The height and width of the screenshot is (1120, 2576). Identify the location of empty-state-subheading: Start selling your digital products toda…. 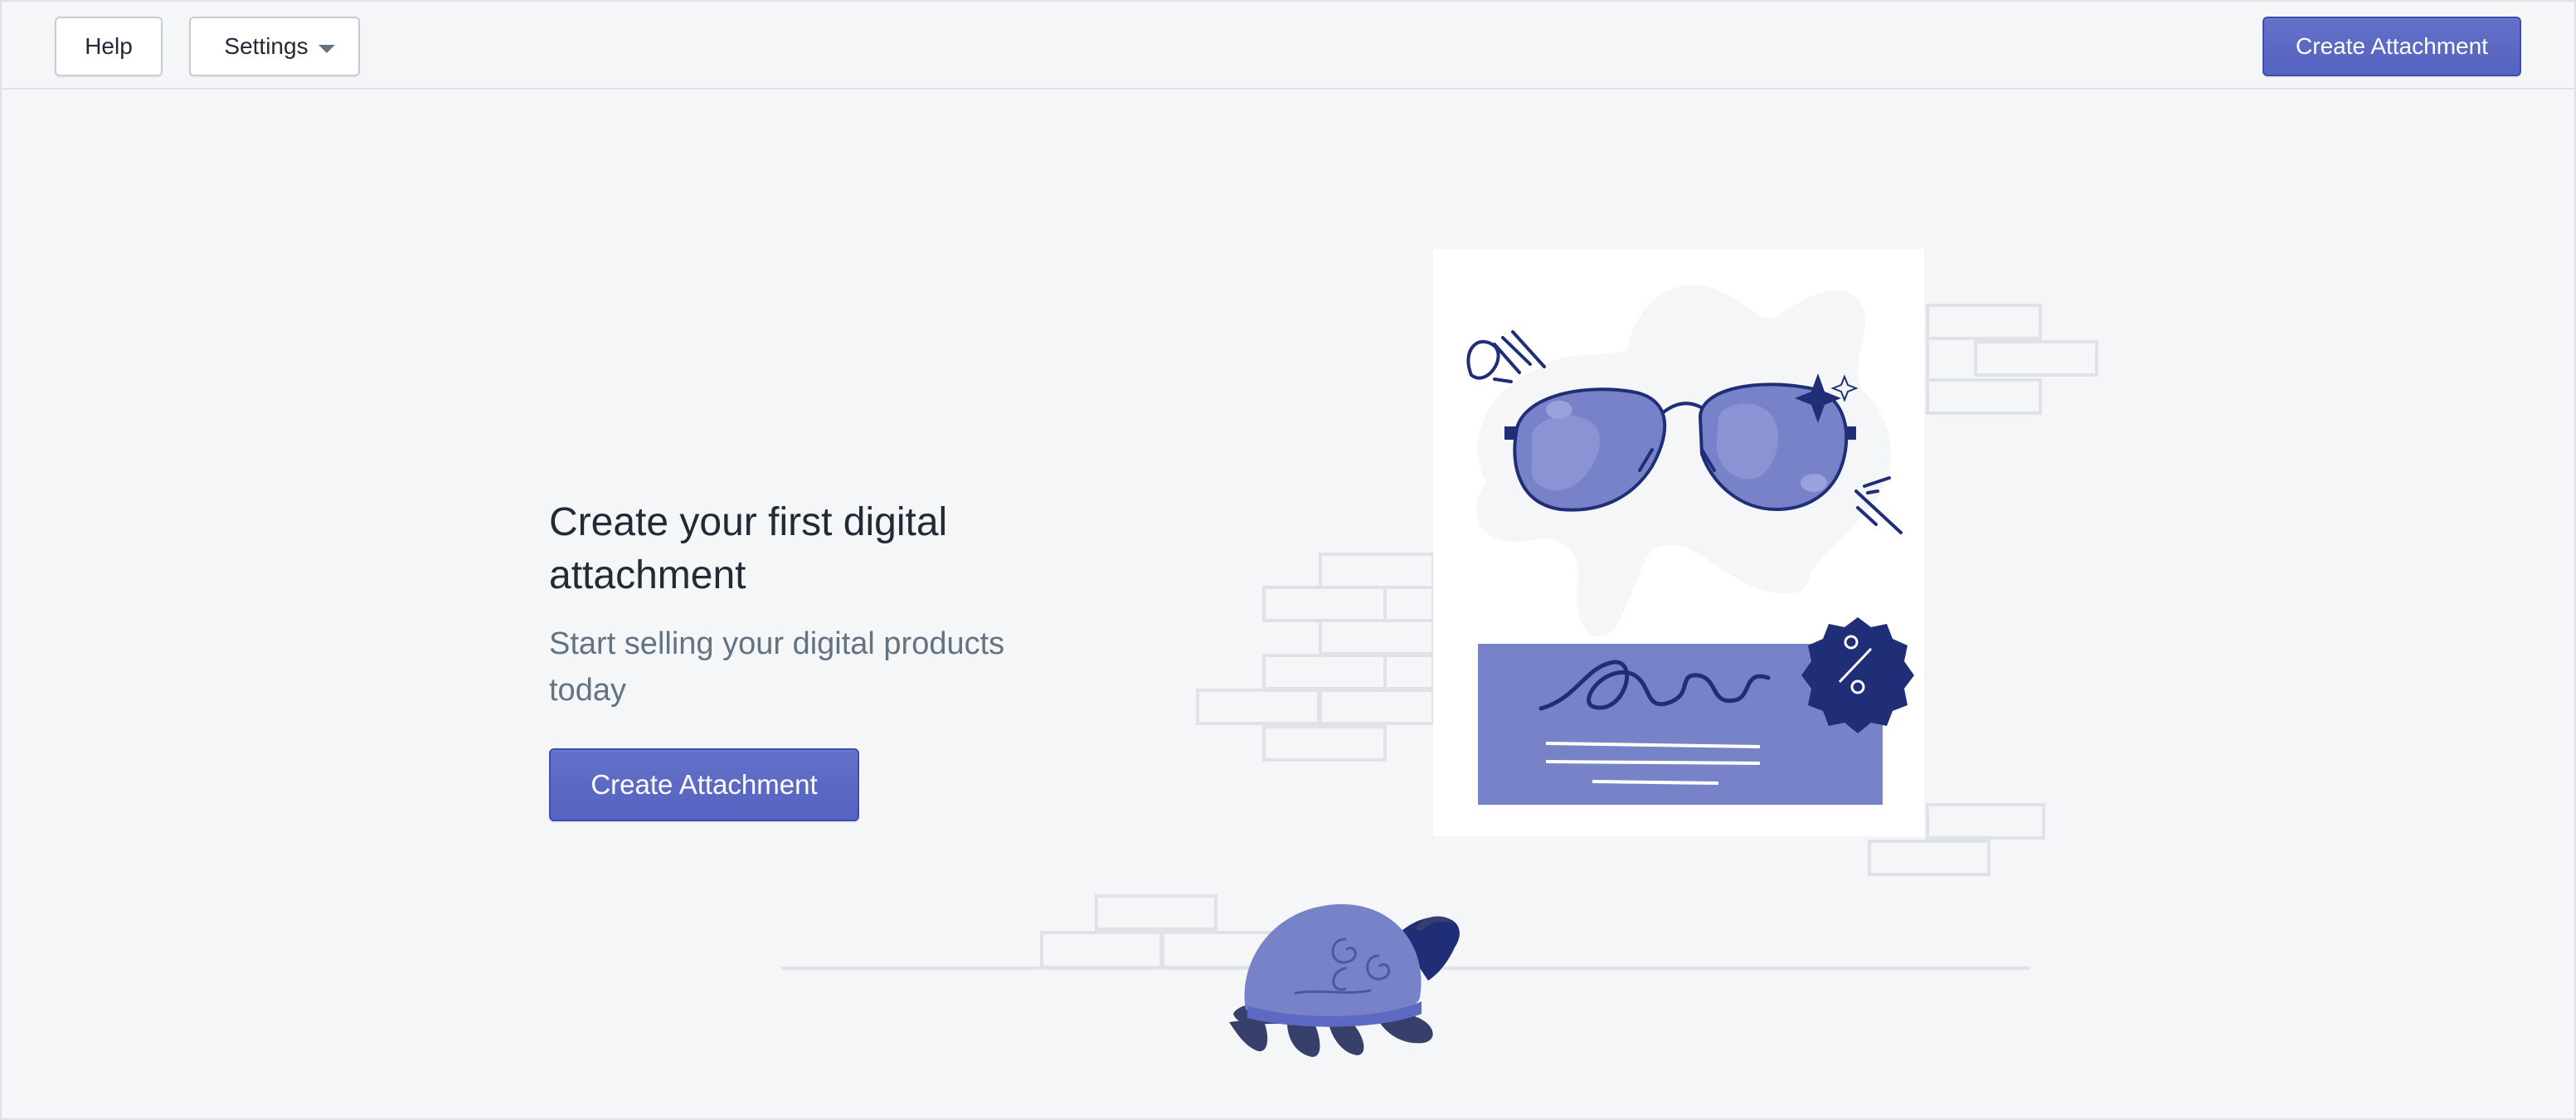
(777, 667).